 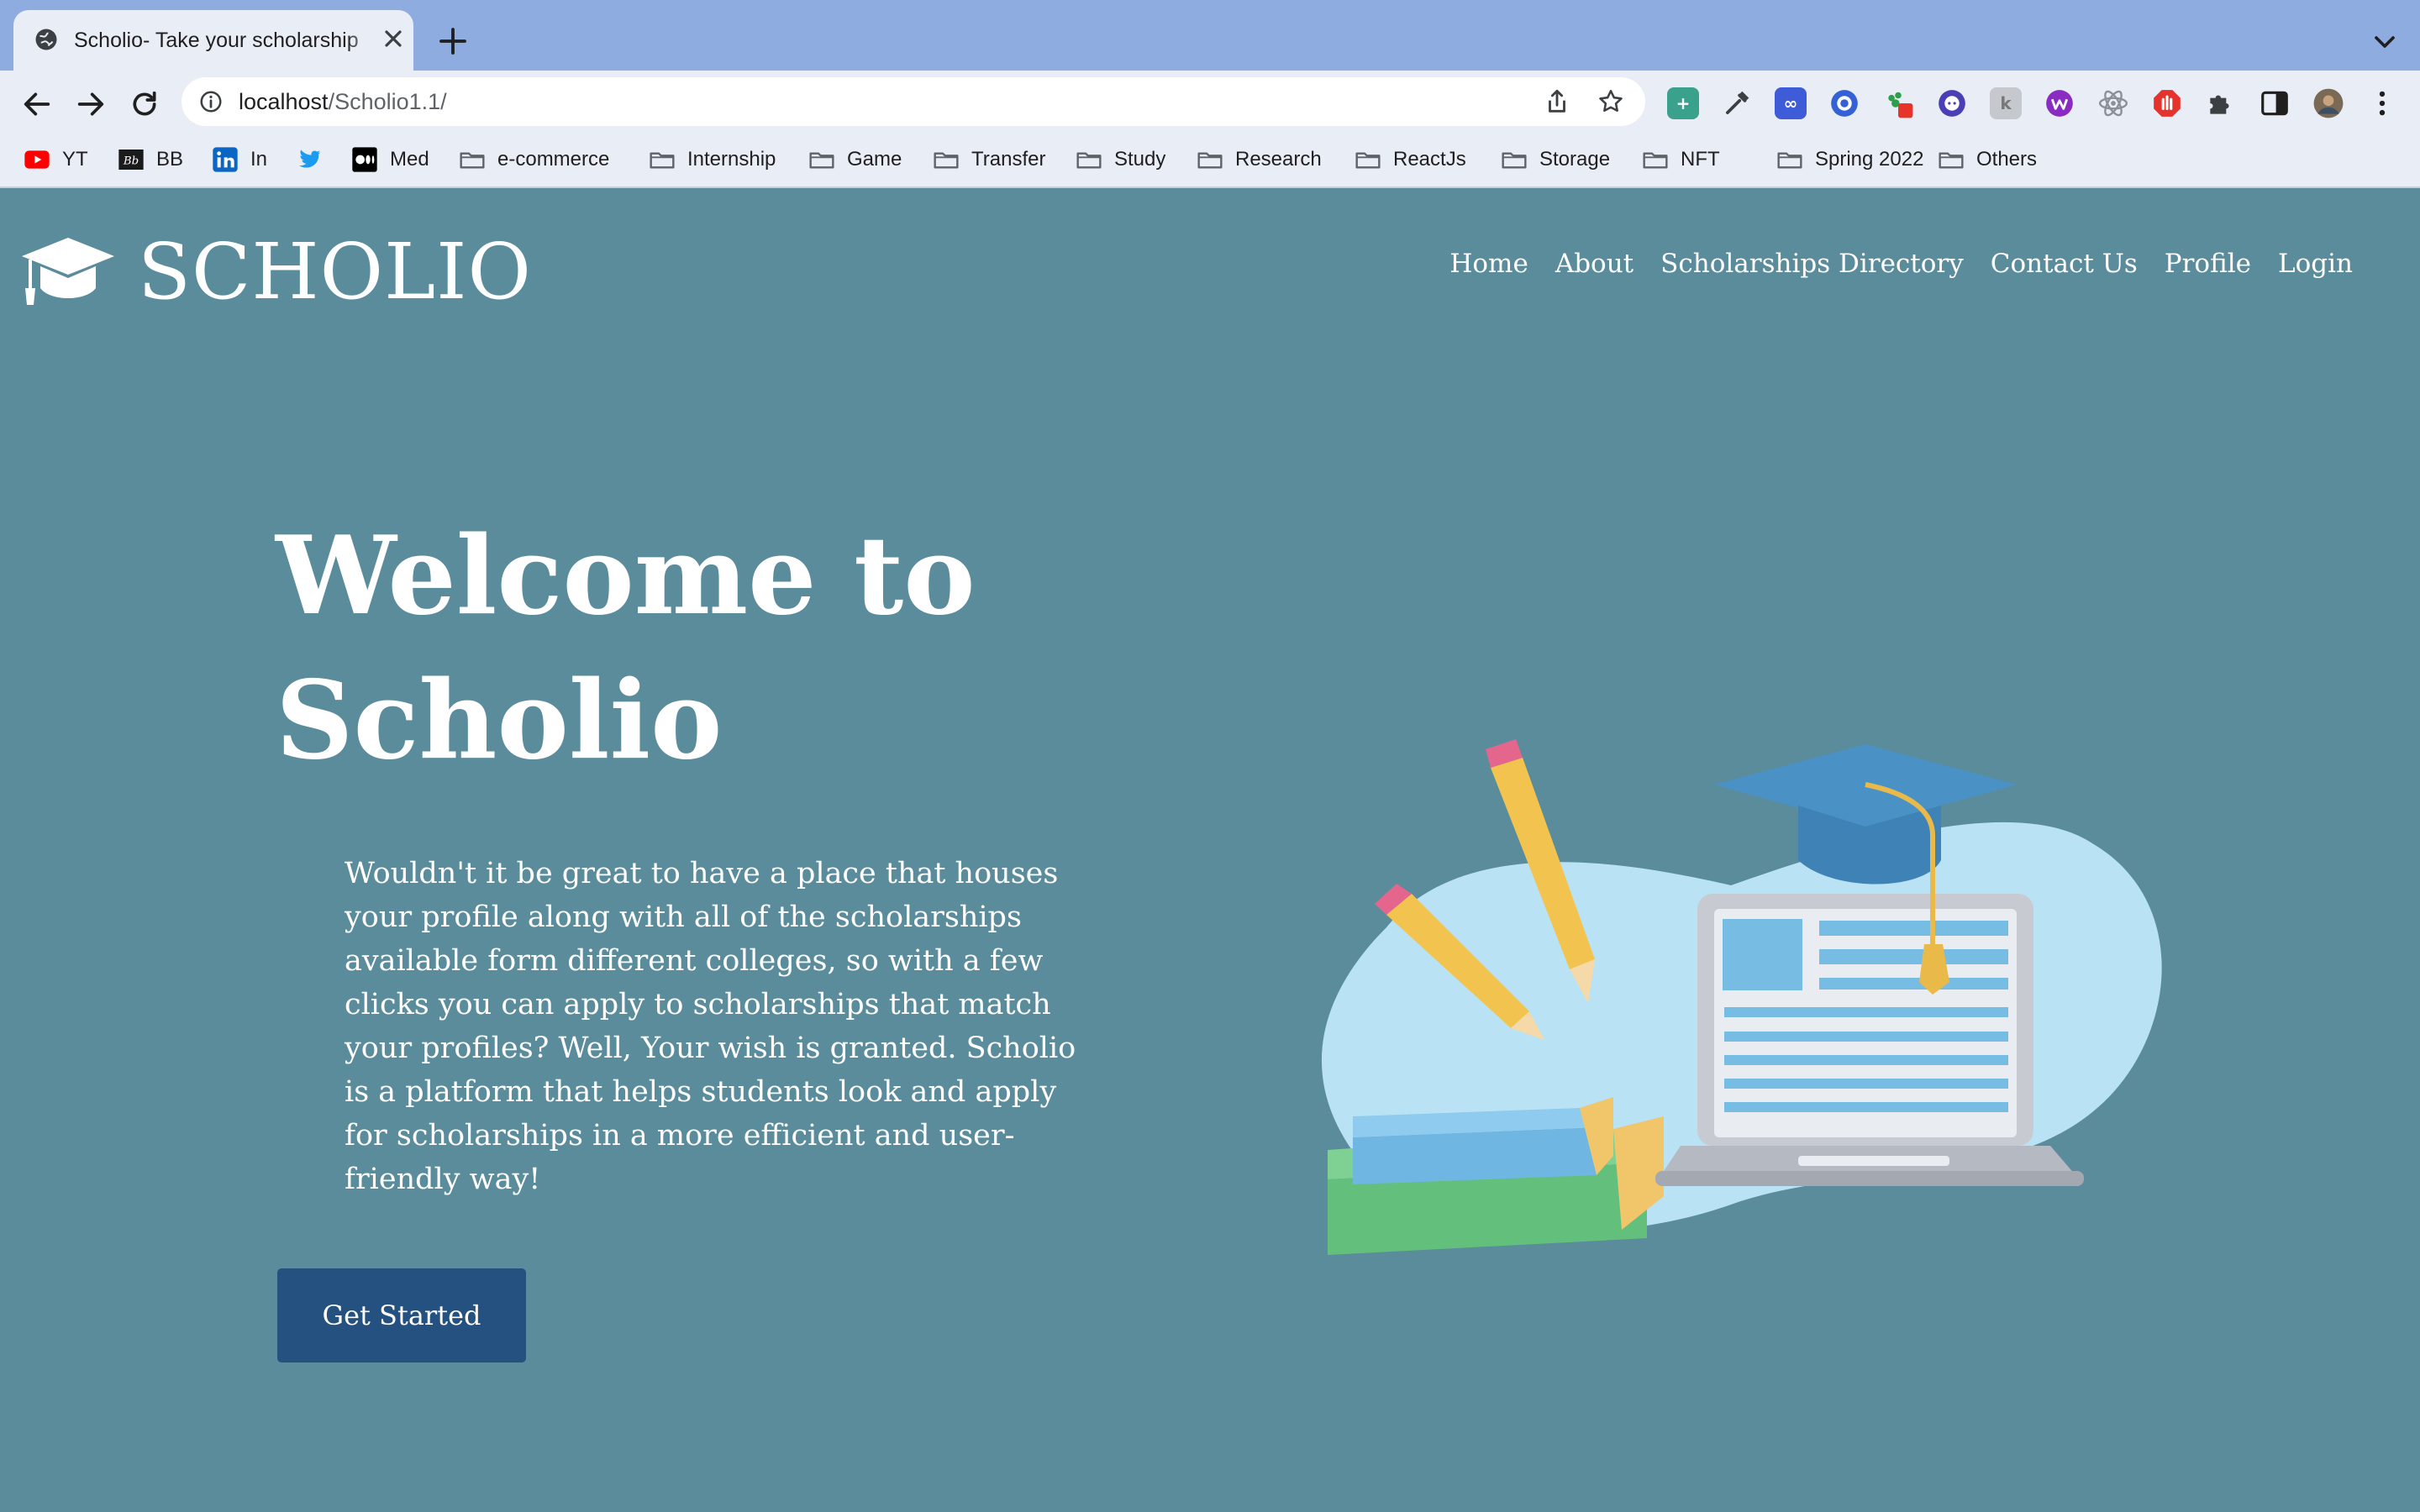 I want to click on nav-about: About, so click(x=1594, y=264).